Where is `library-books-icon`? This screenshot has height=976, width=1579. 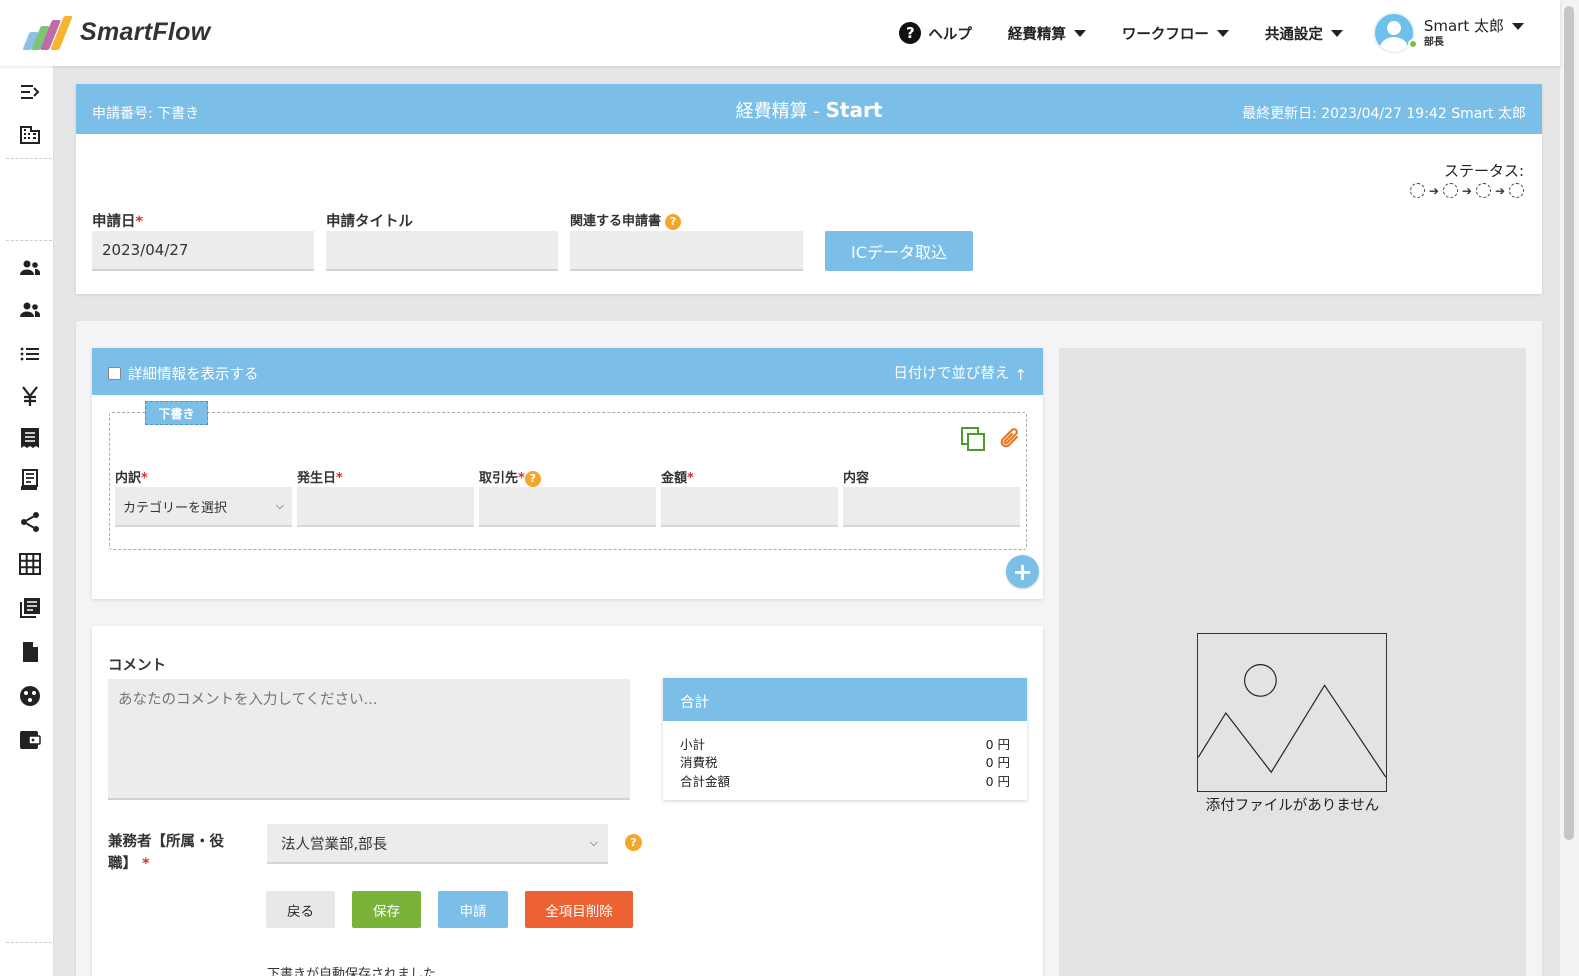
library-books-icon is located at coordinates (30, 608).